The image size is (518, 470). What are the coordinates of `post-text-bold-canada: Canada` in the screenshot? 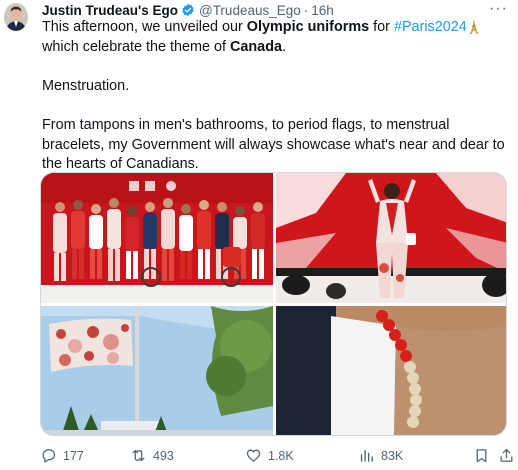 It's located at (256, 46).